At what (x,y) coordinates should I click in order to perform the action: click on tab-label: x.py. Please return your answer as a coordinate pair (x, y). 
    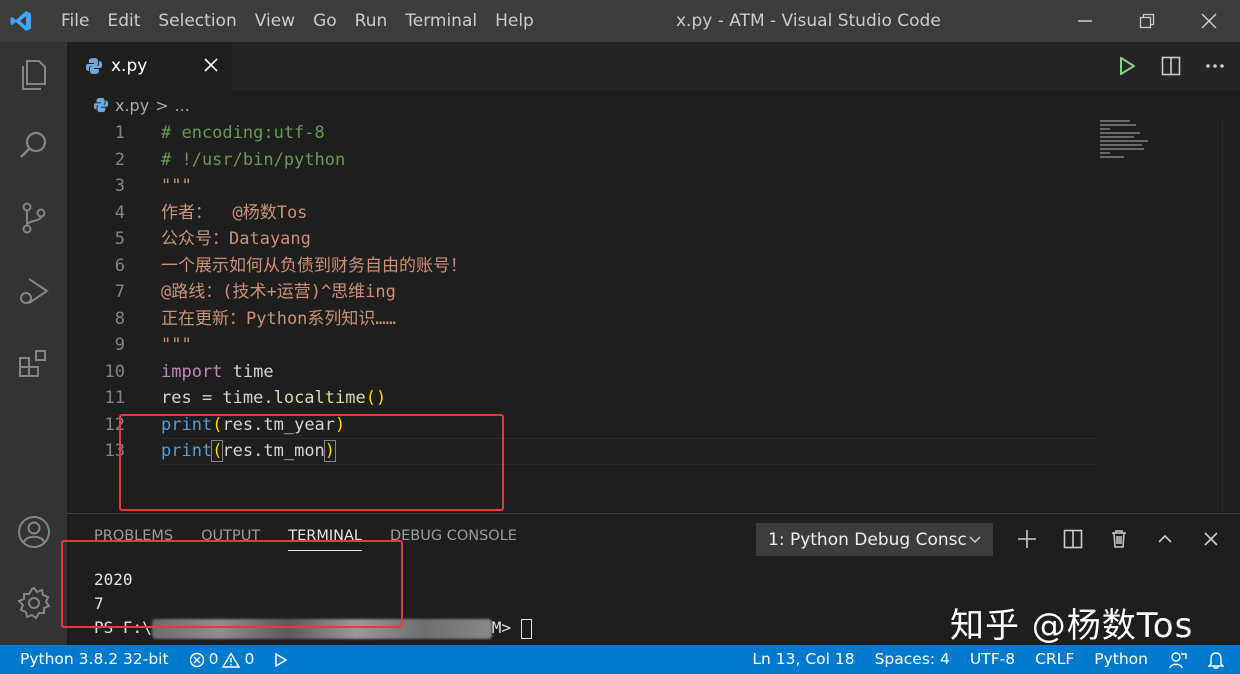
    Looking at the image, I should click on (129, 66).